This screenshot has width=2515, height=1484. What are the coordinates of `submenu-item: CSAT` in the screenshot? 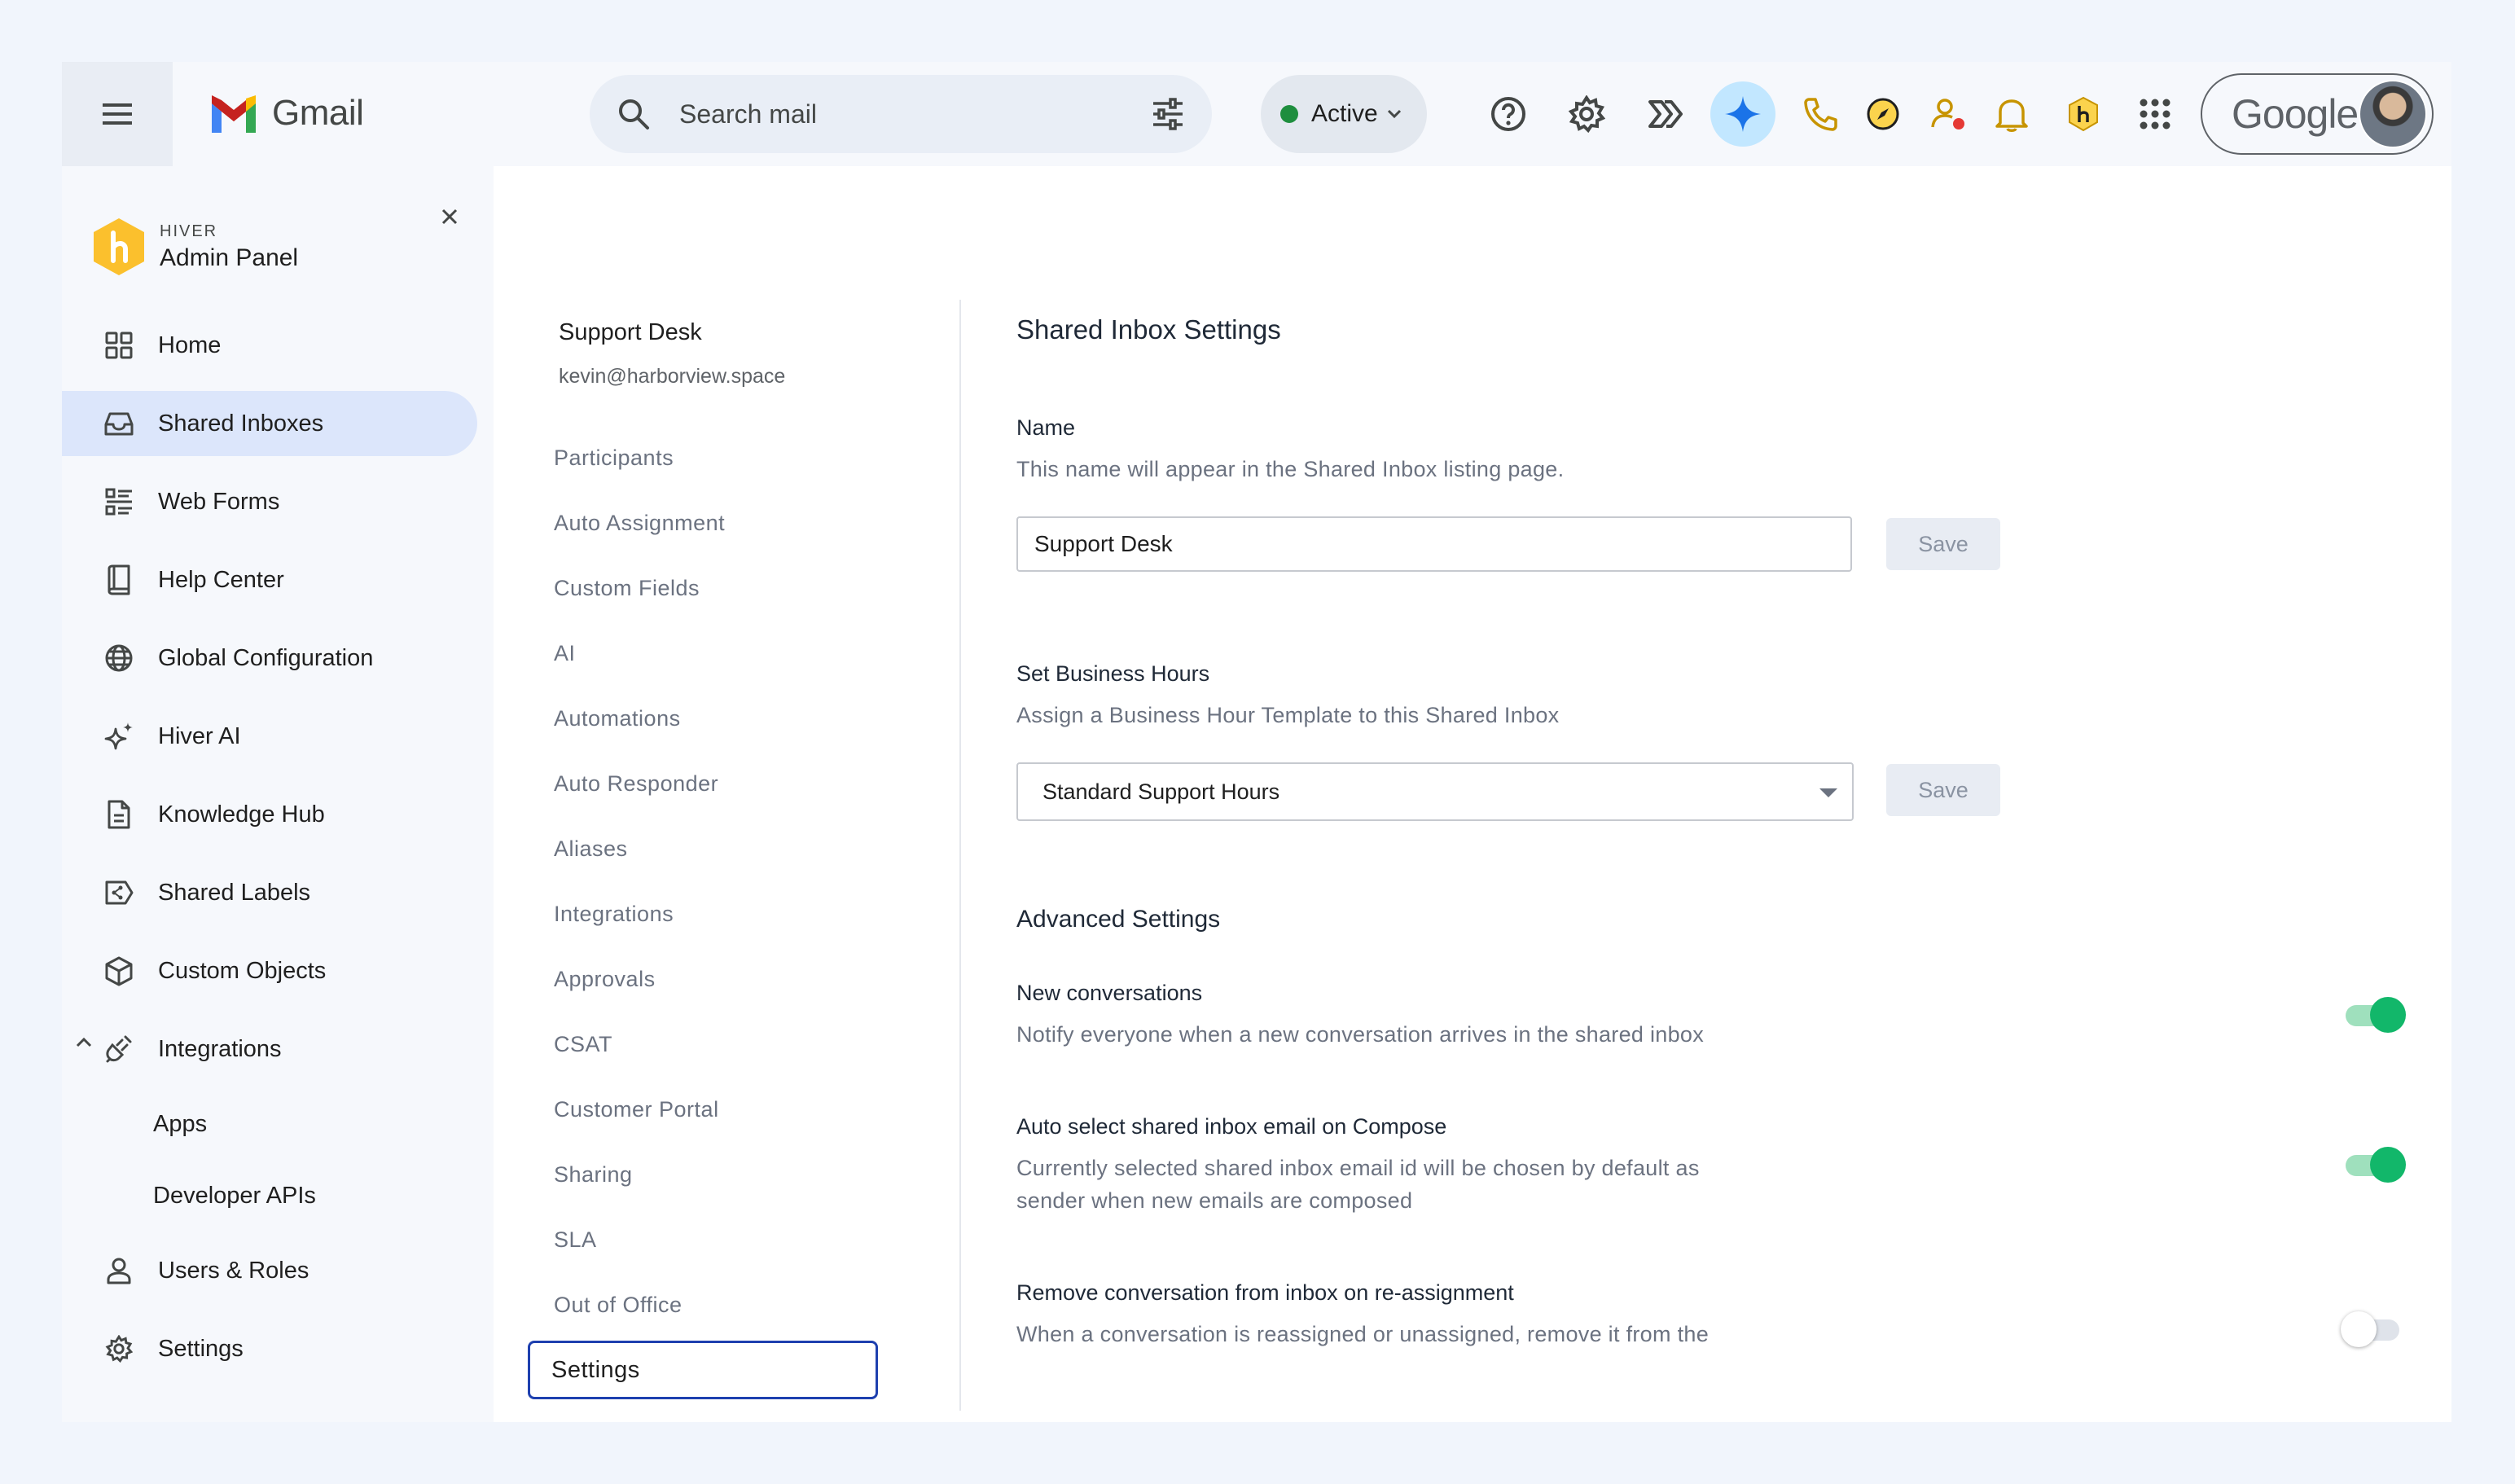 It's located at (703, 1044).